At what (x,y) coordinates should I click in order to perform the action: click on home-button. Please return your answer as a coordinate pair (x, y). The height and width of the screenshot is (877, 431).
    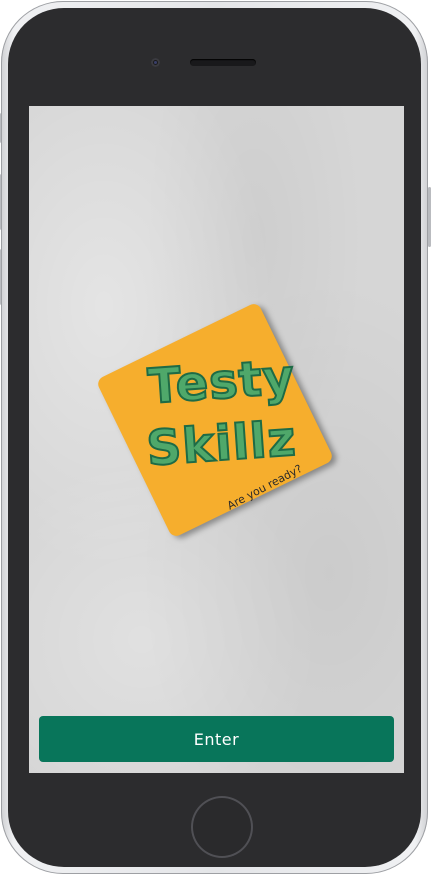
    Looking at the image, I should click on (222, 827).